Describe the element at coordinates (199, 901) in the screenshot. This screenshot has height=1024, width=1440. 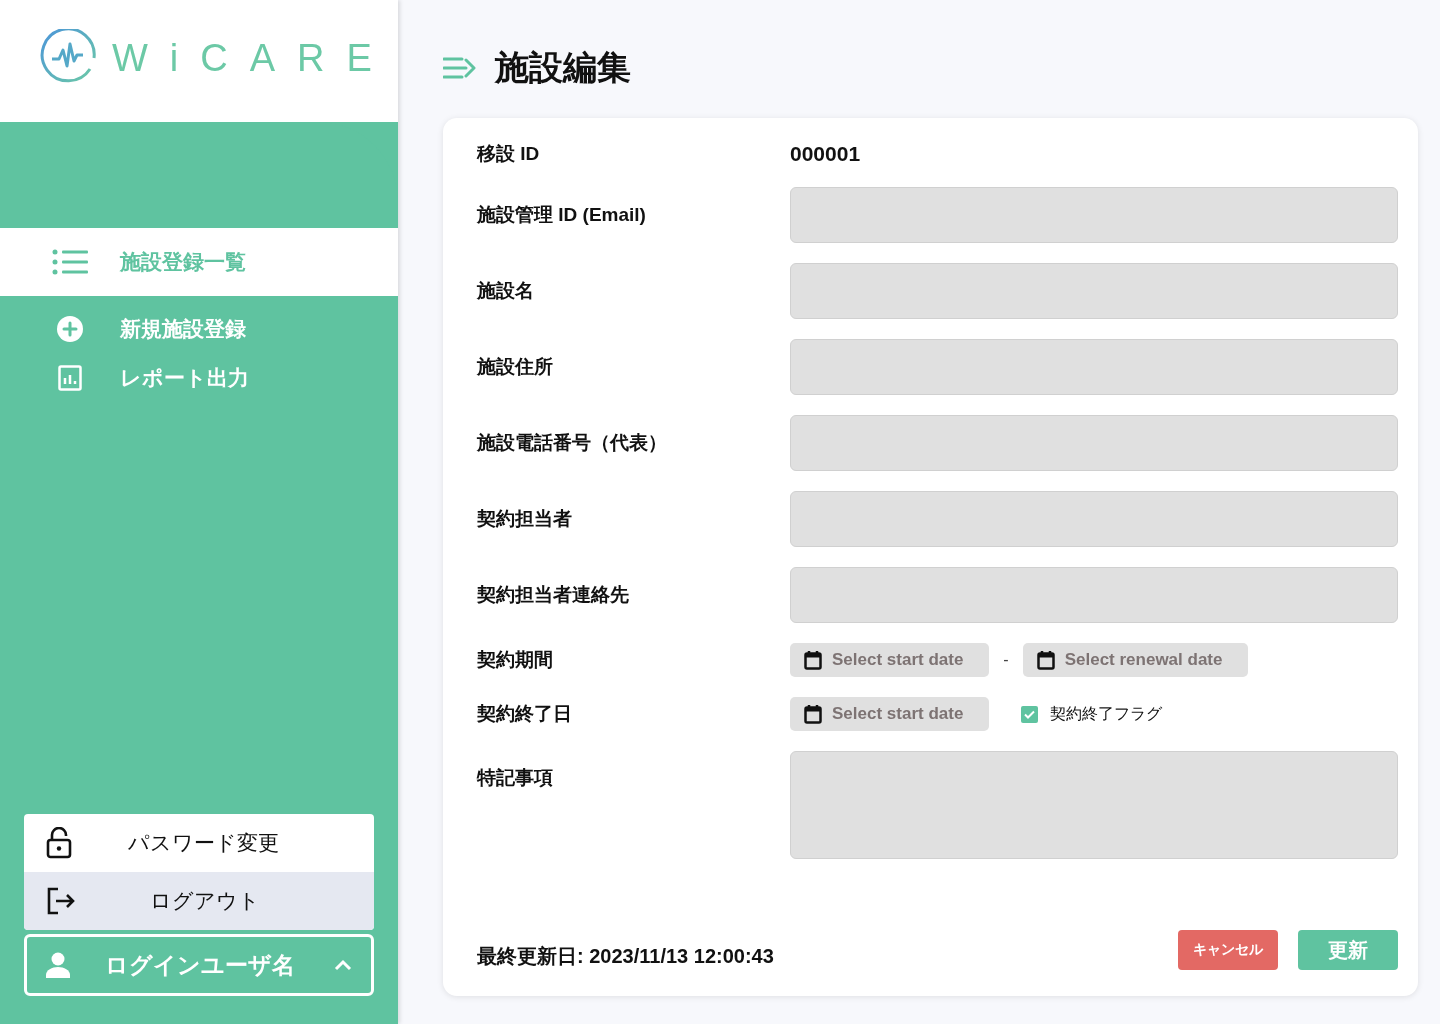
I see `account-menu-item: ログアウト` at that location.